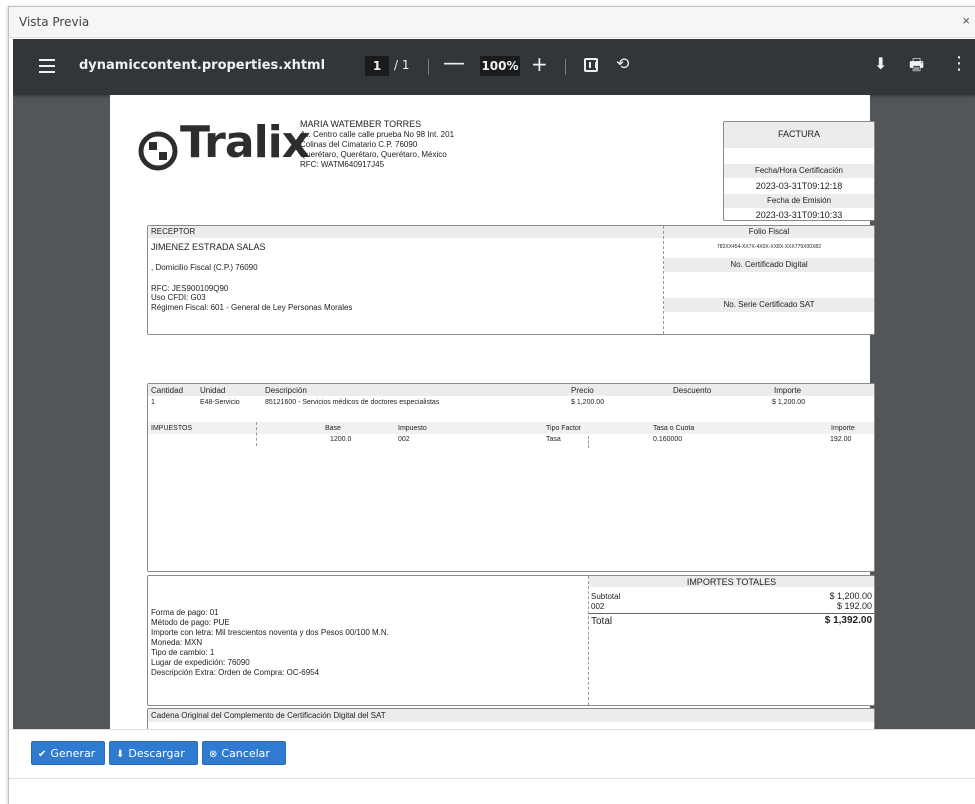  I want to click on descargar-label: Descargar, so click(156, 753).